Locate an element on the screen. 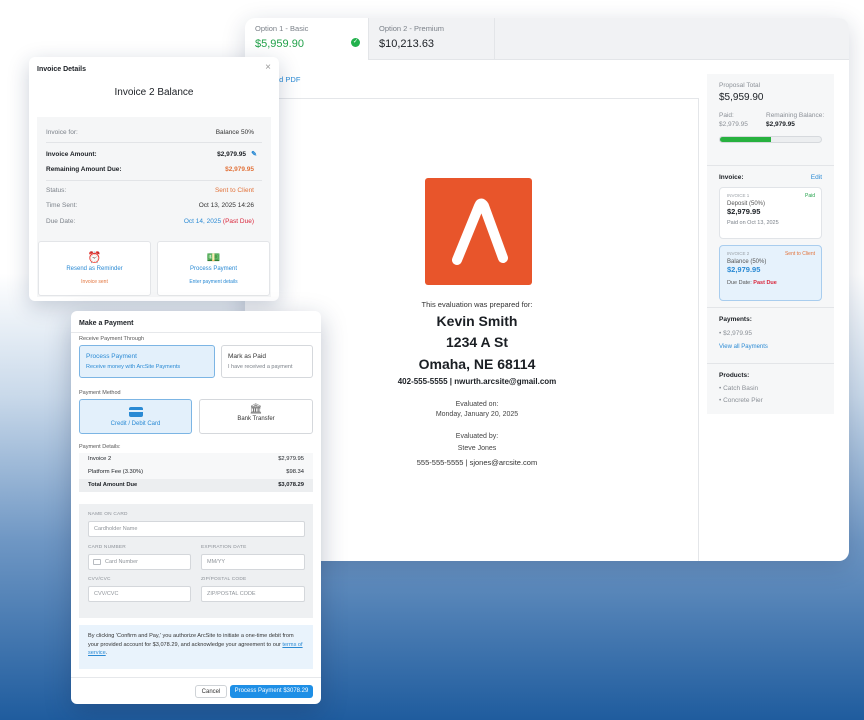 The image size is (864, 720). payment-item: • $2,979.95 is located at coordinates (736, 333).